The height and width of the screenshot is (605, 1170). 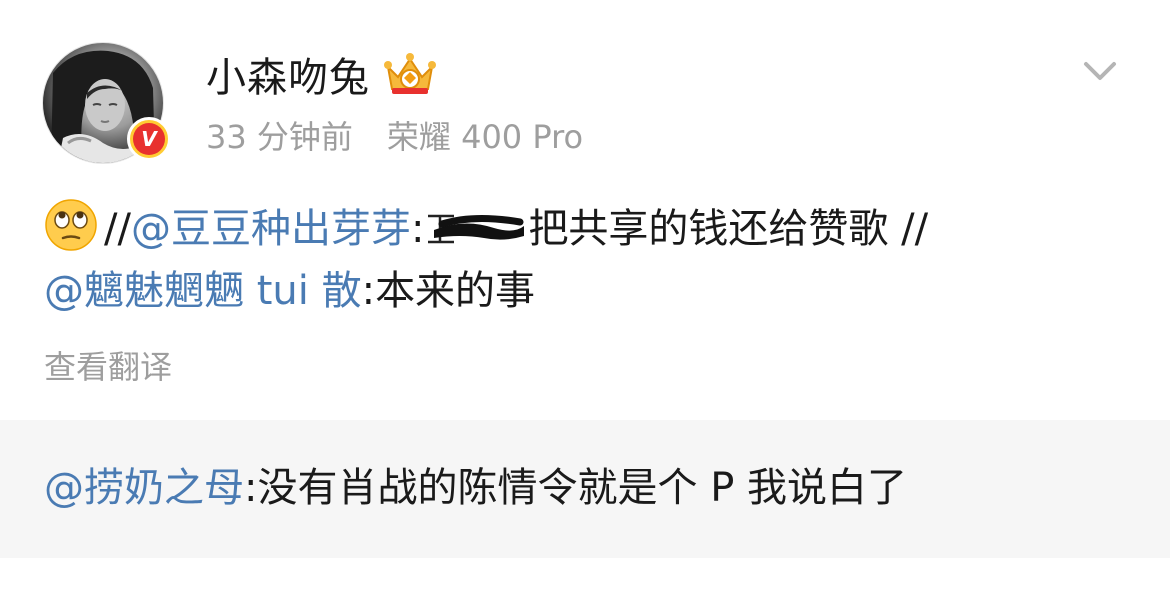 What do you see at coordinates (476, 228) in the screenshot?
I see `redacted-scribble` at bounding box center [476, 228].